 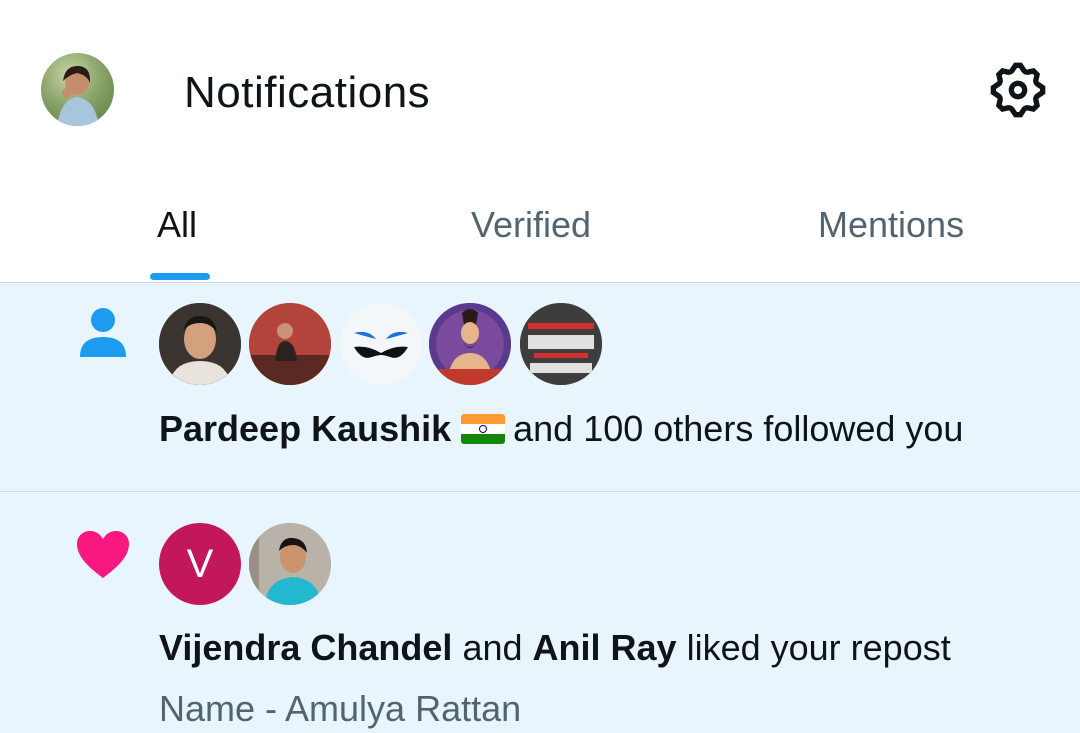 I want to click on notification-tabs: All Verified Mentions, so click(x=540, y=231).